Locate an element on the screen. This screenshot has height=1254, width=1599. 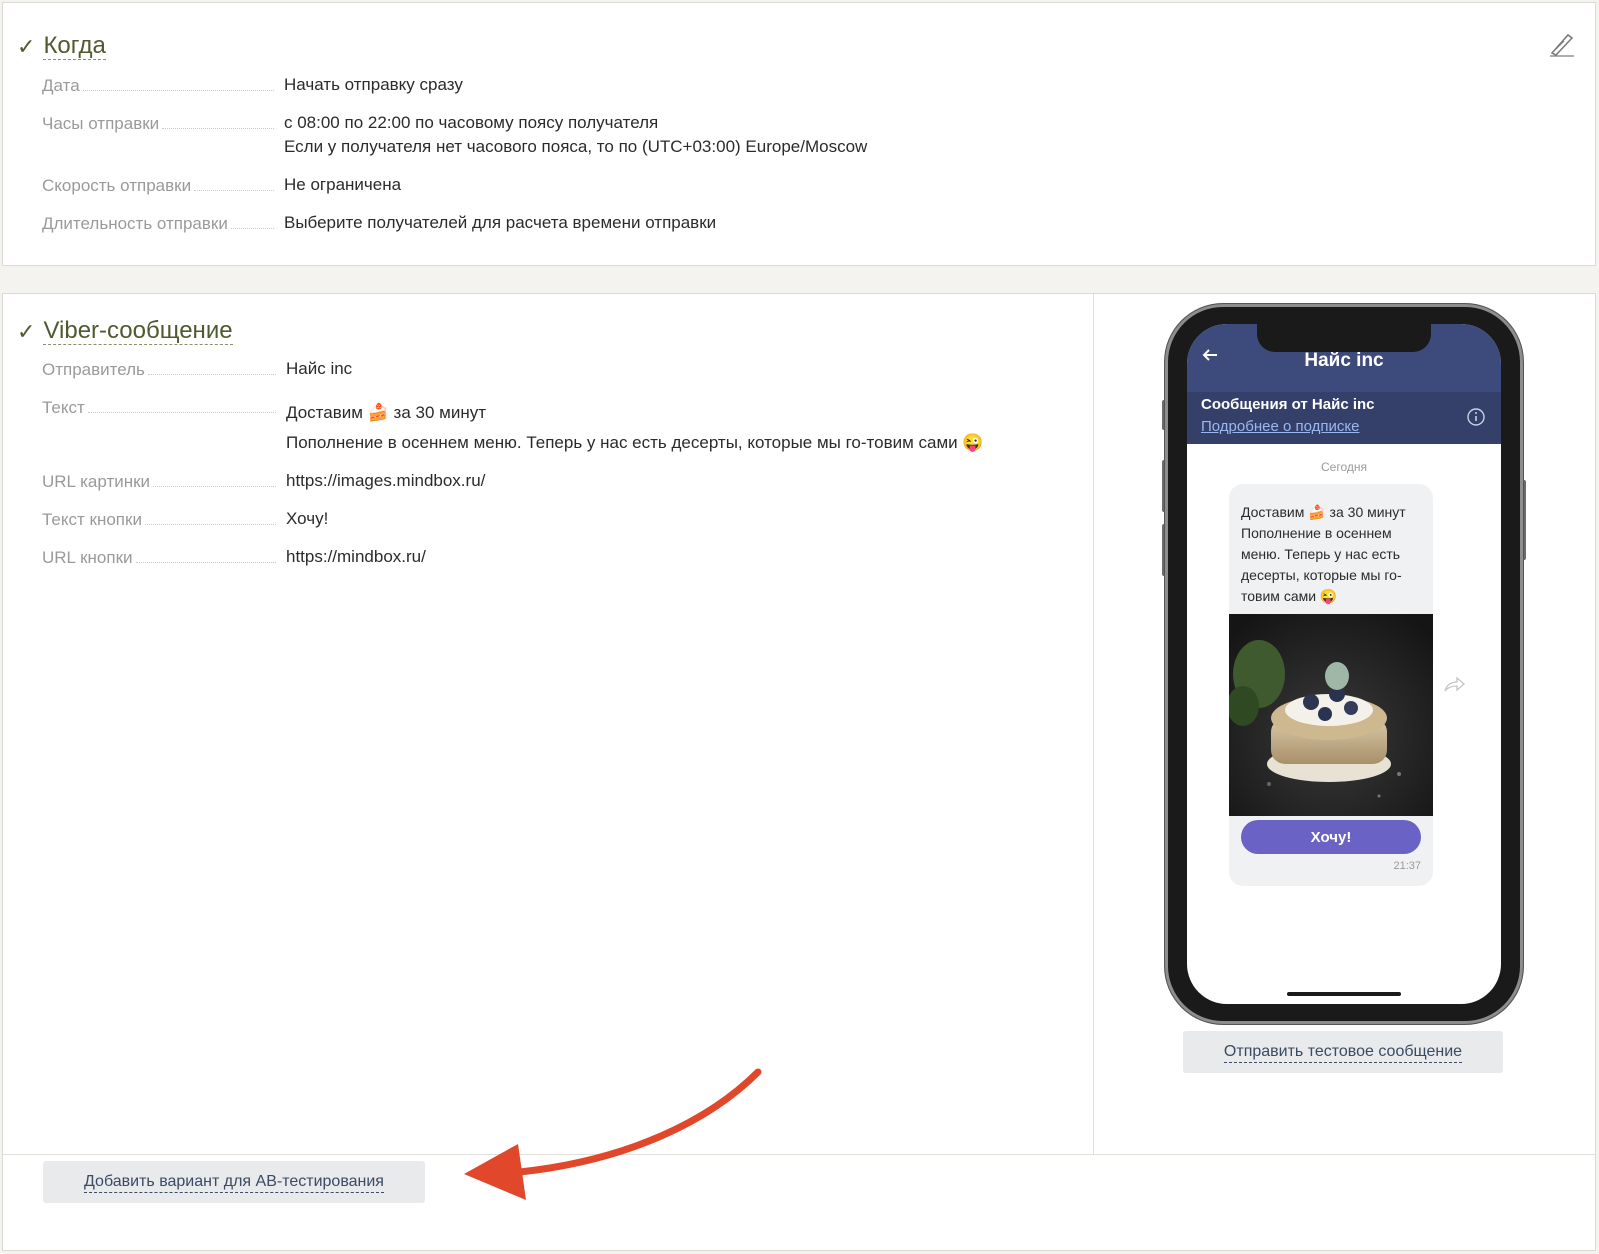
subscription-title: Сообщения от Найс inc is located at coordinates (1288, 404).